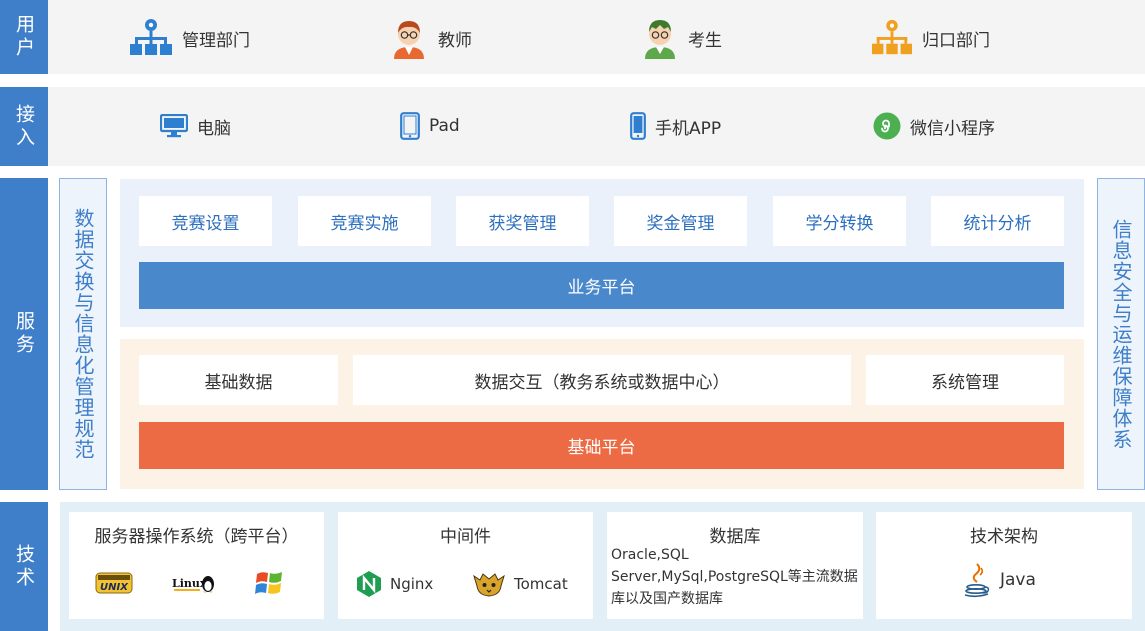 Image resolution: width=1145 pixels, height=631 pixels. I want to click on tomcat-item: Tomcat, so click(520, 584).